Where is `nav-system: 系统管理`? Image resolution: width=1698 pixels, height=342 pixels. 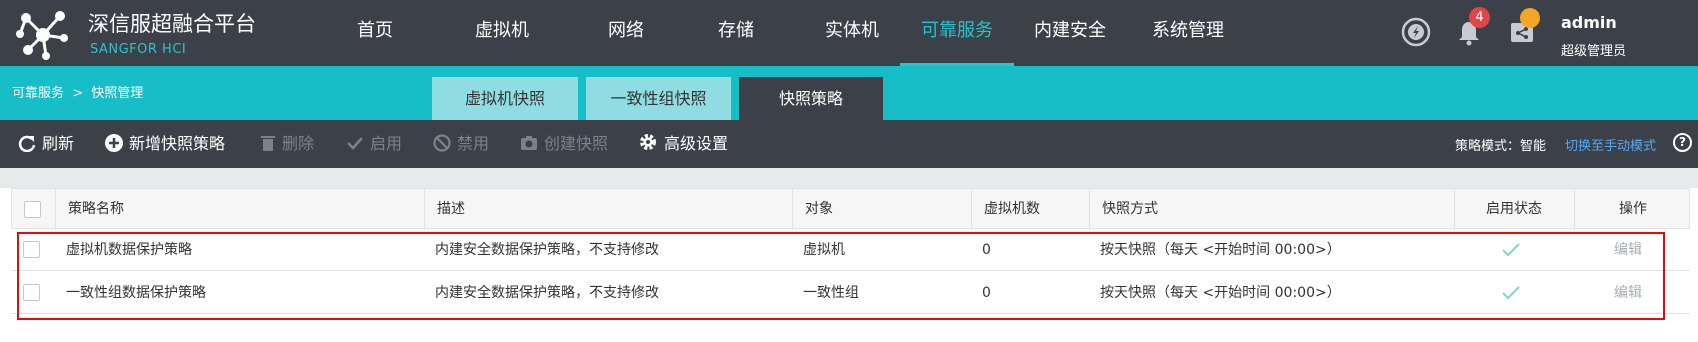
nav-system: 系统管理 is located at coordinates (1188, 33).